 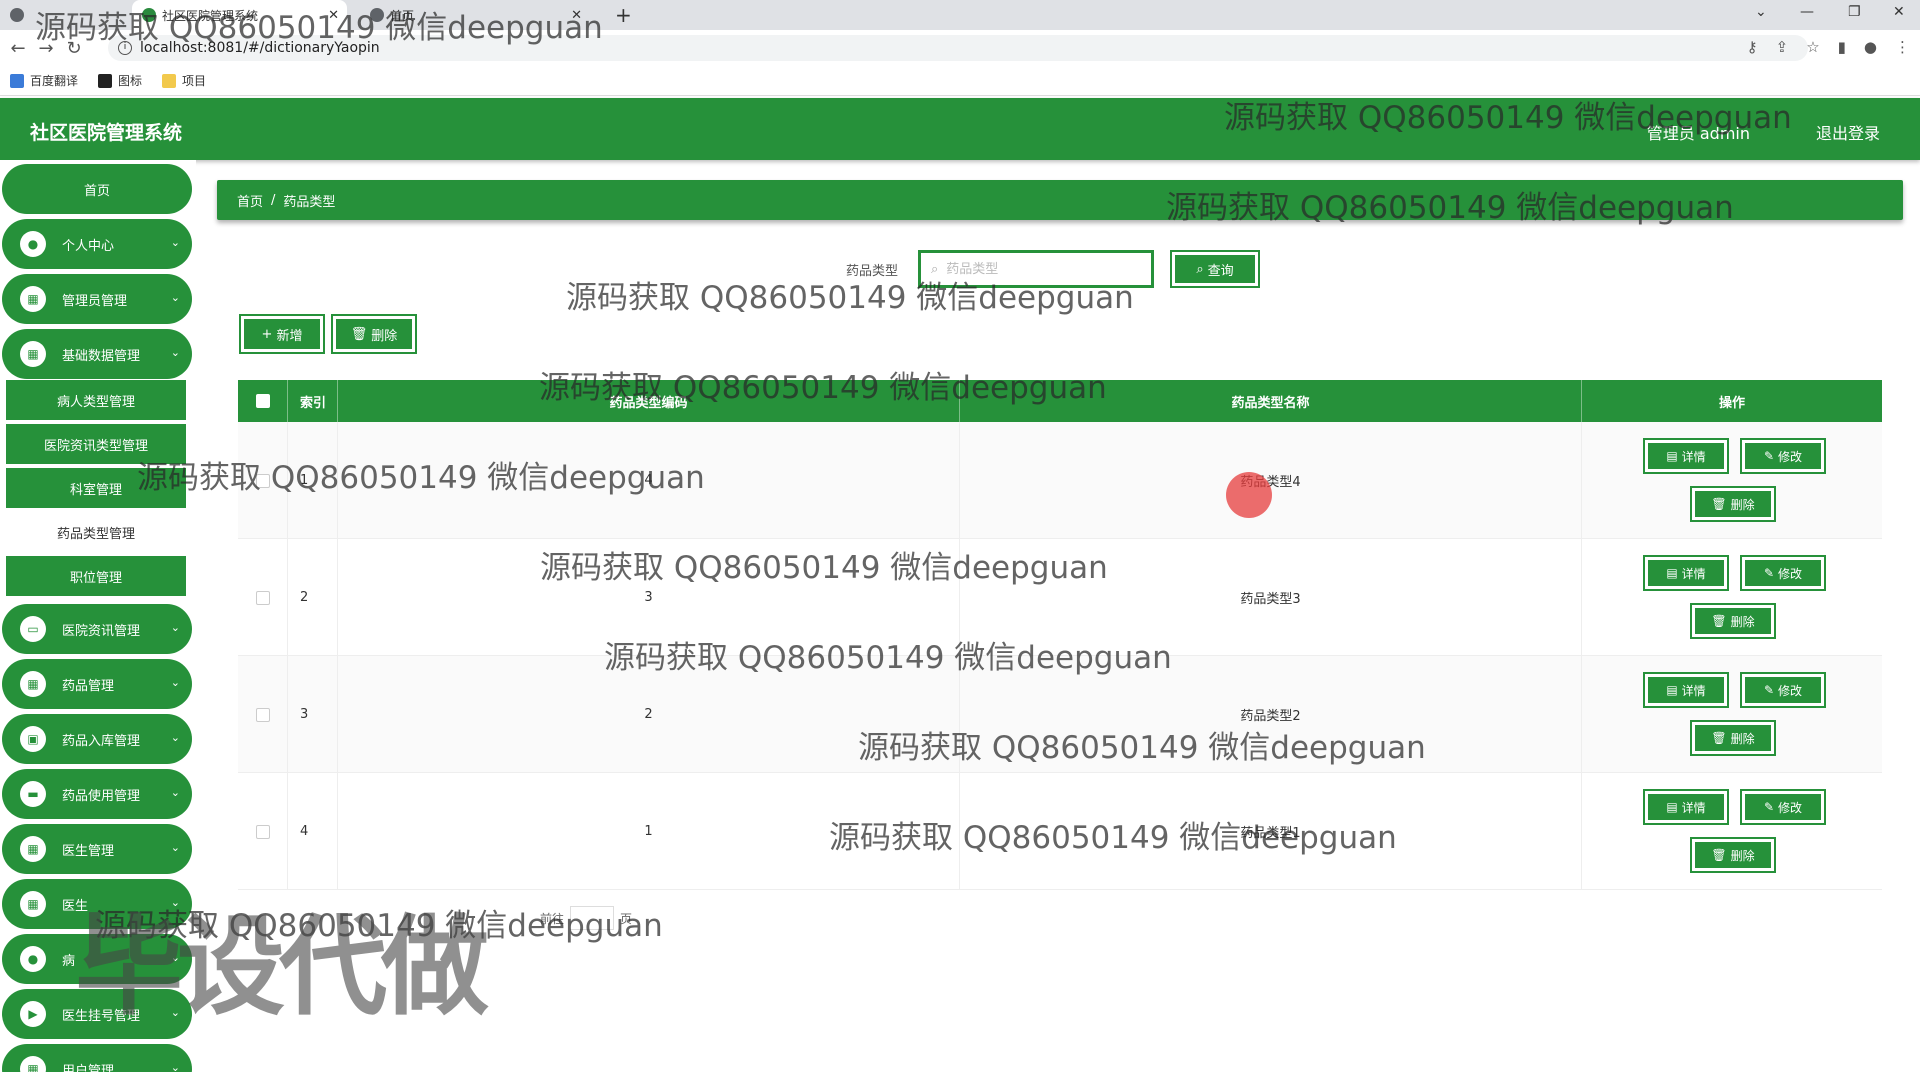 I want to click on sidepanel-icon: ▮, so click(x=1842, y=47).